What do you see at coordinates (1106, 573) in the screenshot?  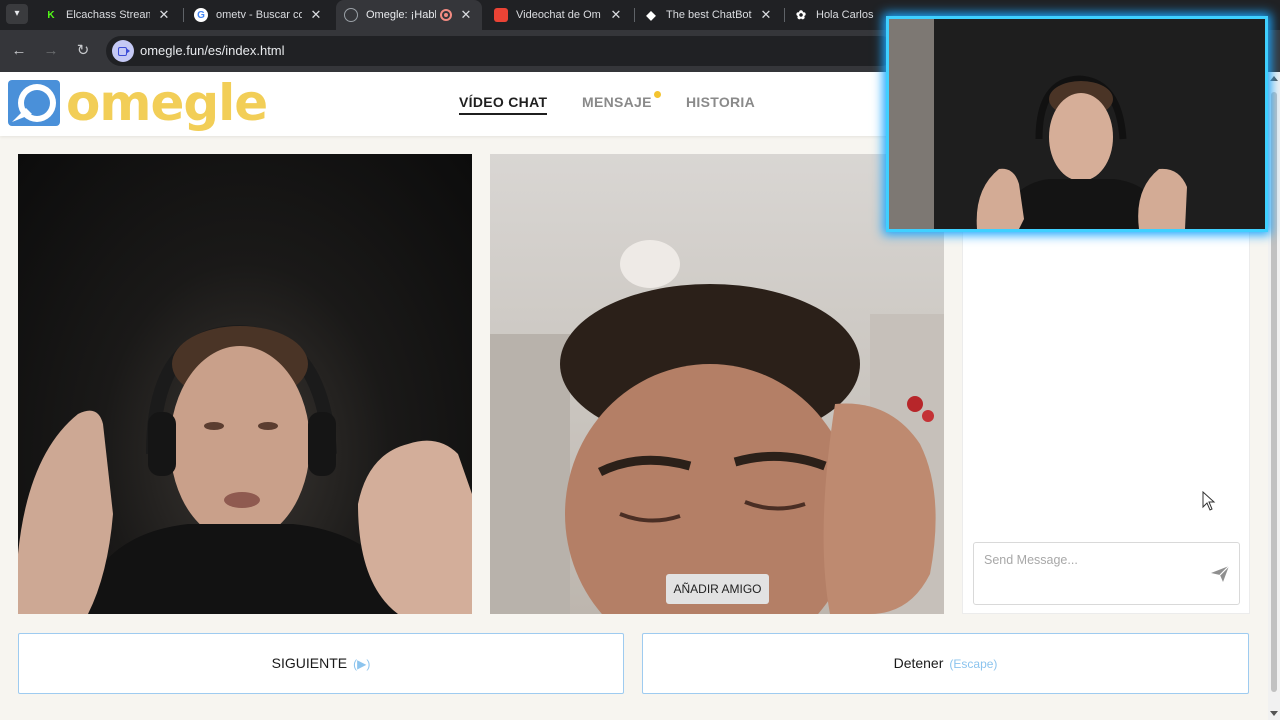 I see `message-box` at bounding box center [1106, 573].